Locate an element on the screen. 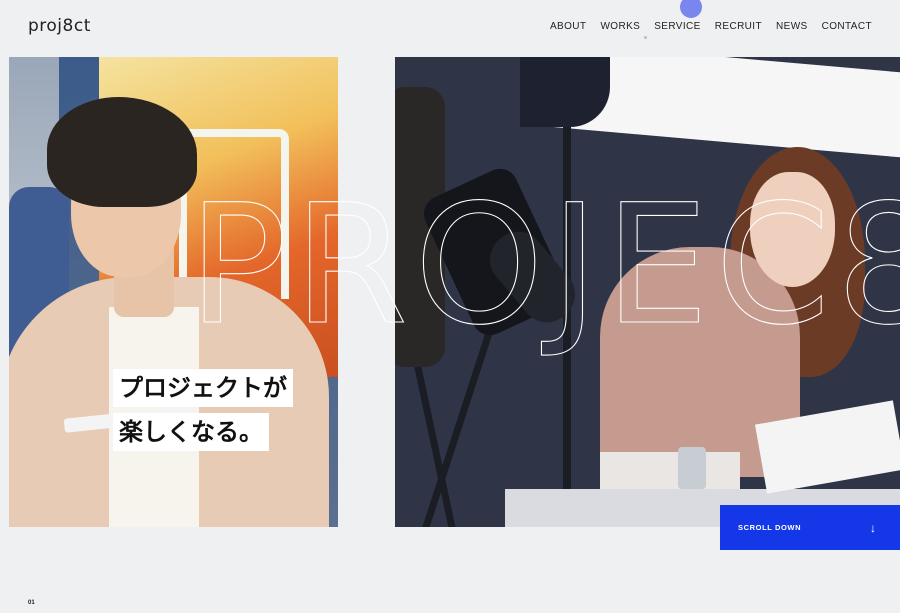  slide-counter: 01 is located at coordinates (31, 603).